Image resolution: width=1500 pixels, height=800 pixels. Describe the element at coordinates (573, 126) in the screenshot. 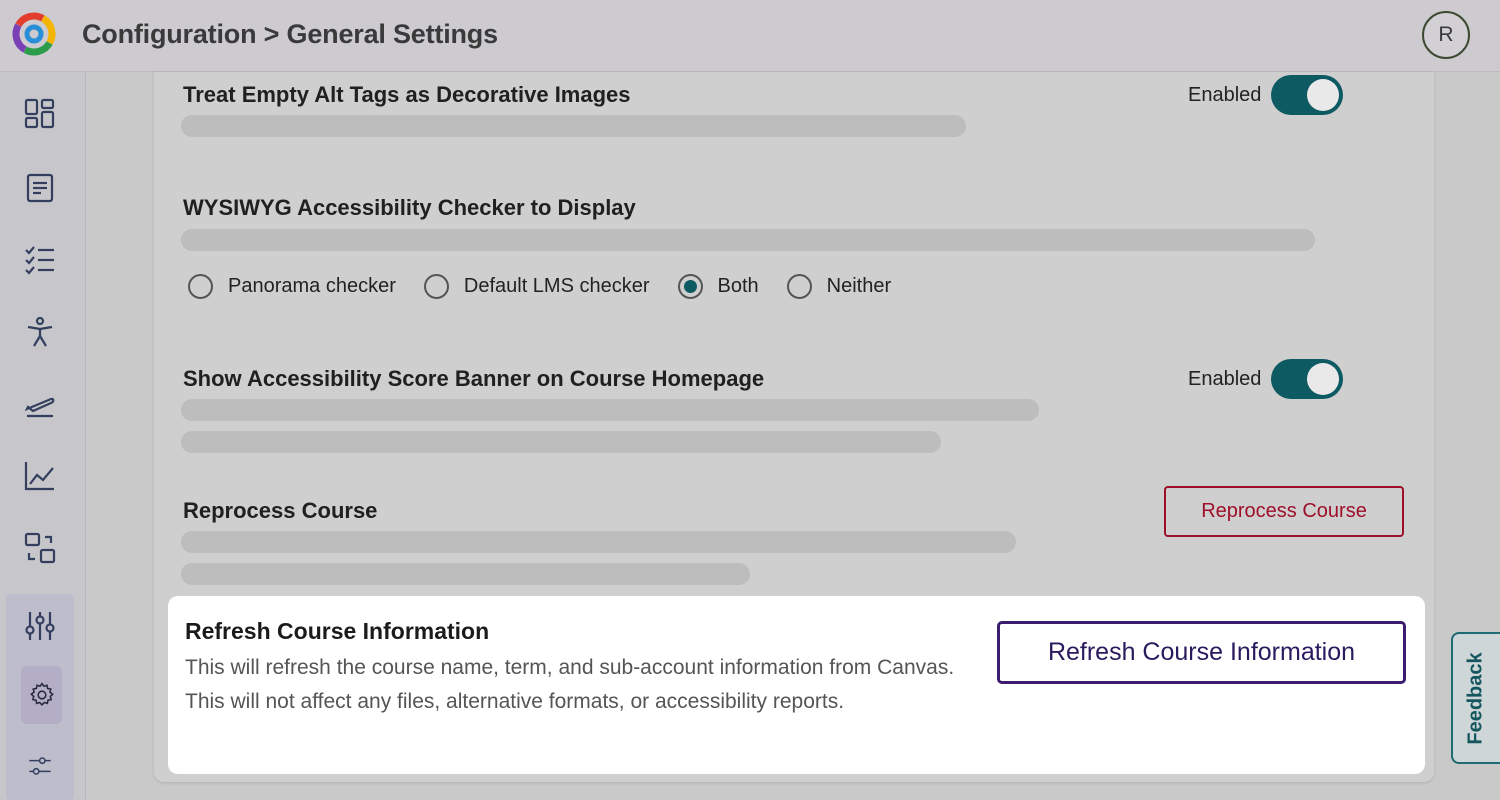

I see `empty-alt-description-placeholder` at that location.